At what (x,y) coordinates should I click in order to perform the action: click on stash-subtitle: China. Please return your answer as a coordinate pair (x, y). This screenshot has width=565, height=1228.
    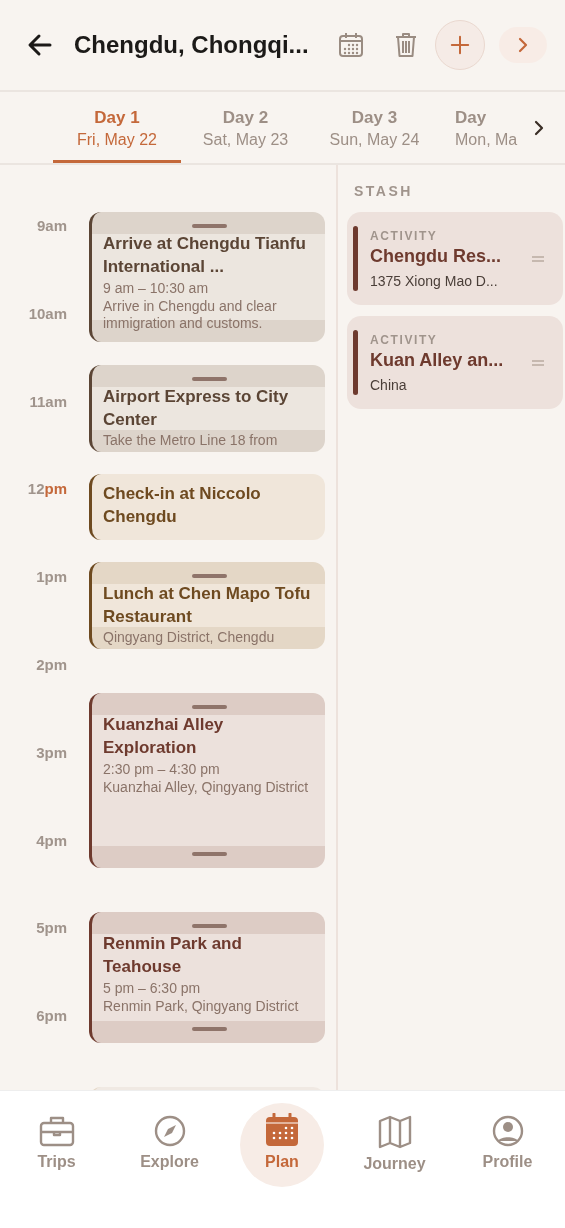
    Looking at the image, I should click on (389, 384).